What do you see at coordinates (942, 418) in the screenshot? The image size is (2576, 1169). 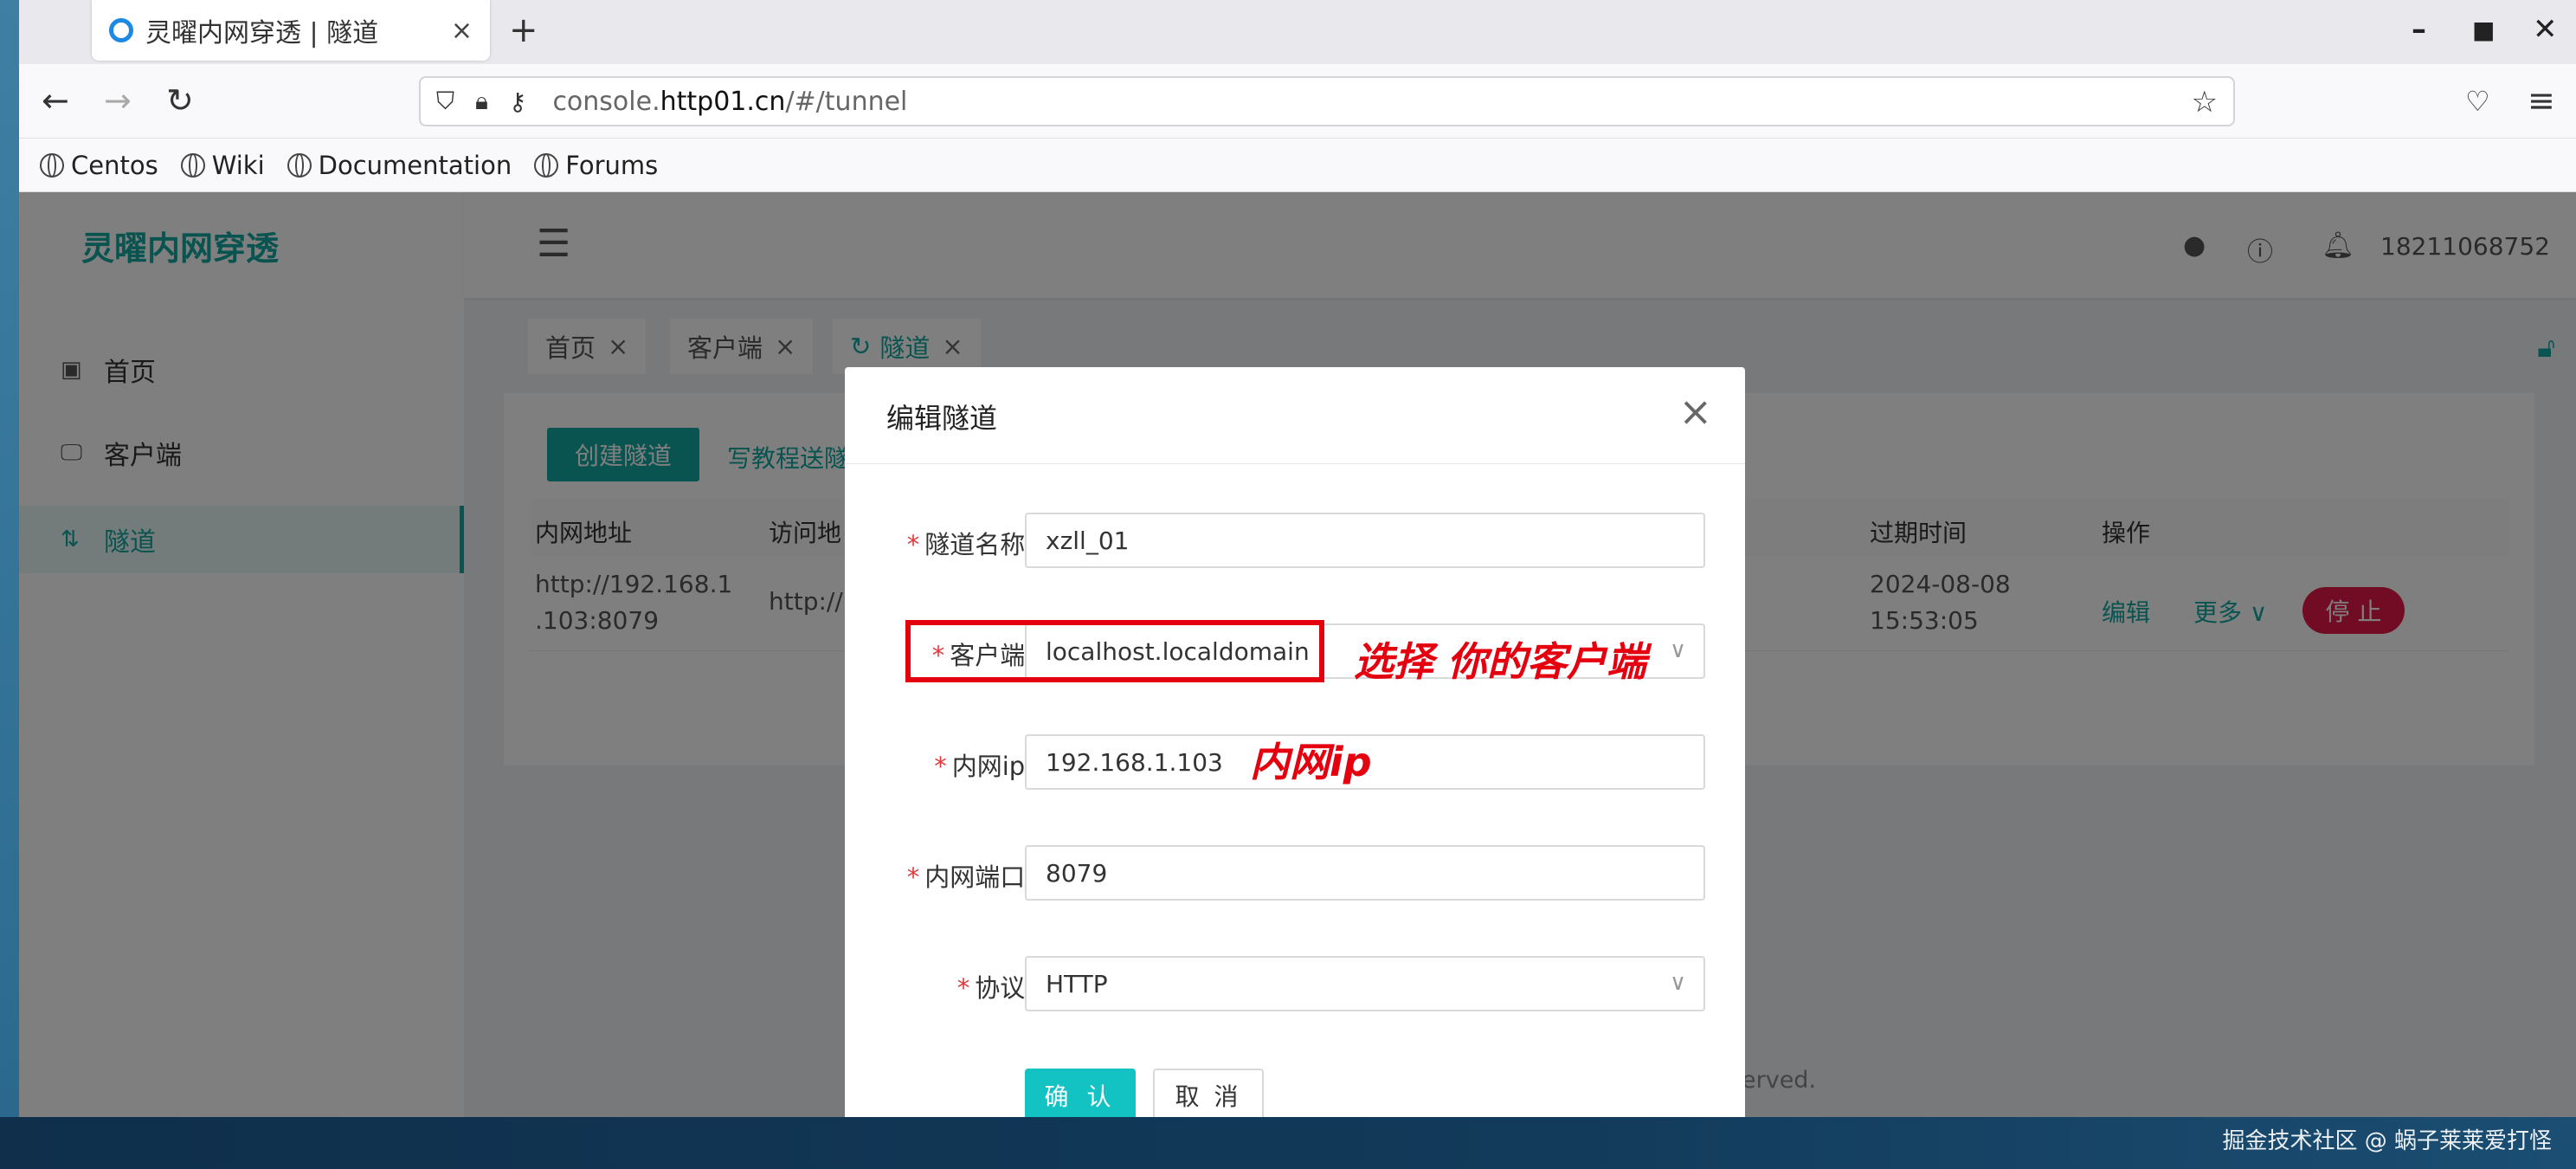 I see `dialog-title: 编辑隧道` at bounding box center [942, 418].